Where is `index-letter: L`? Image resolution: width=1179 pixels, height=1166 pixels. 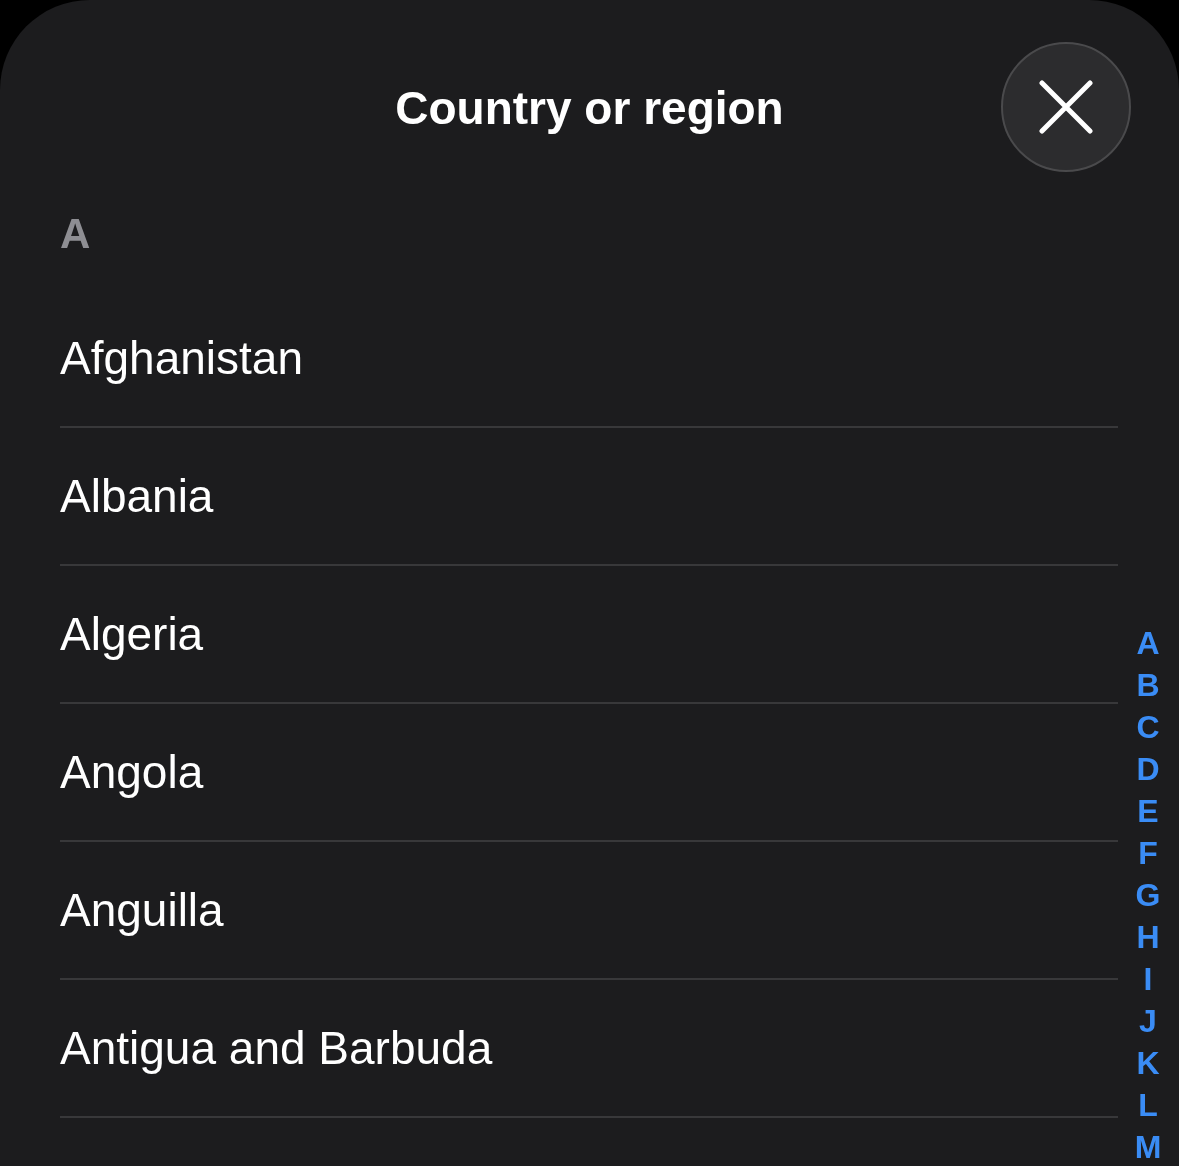 index-letter: L is located at coordinates (1148, 1105).